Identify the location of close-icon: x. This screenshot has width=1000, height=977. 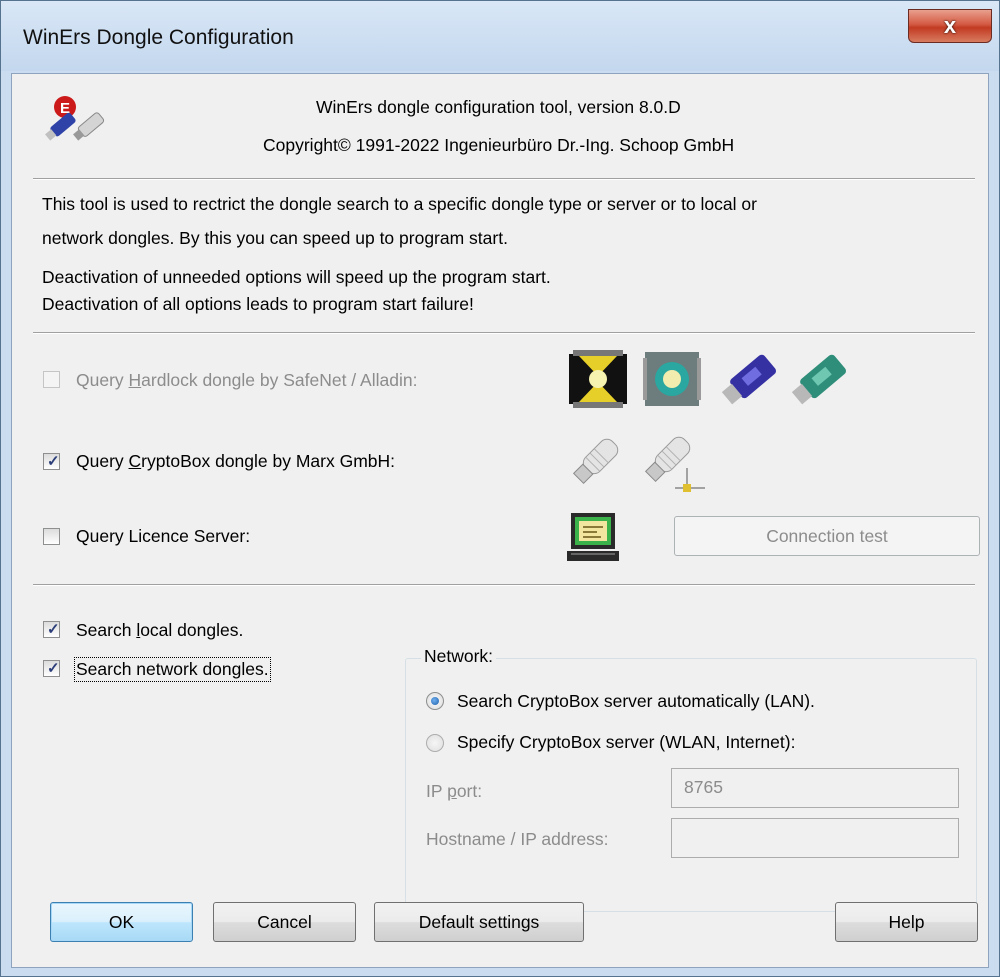
(950, 25).